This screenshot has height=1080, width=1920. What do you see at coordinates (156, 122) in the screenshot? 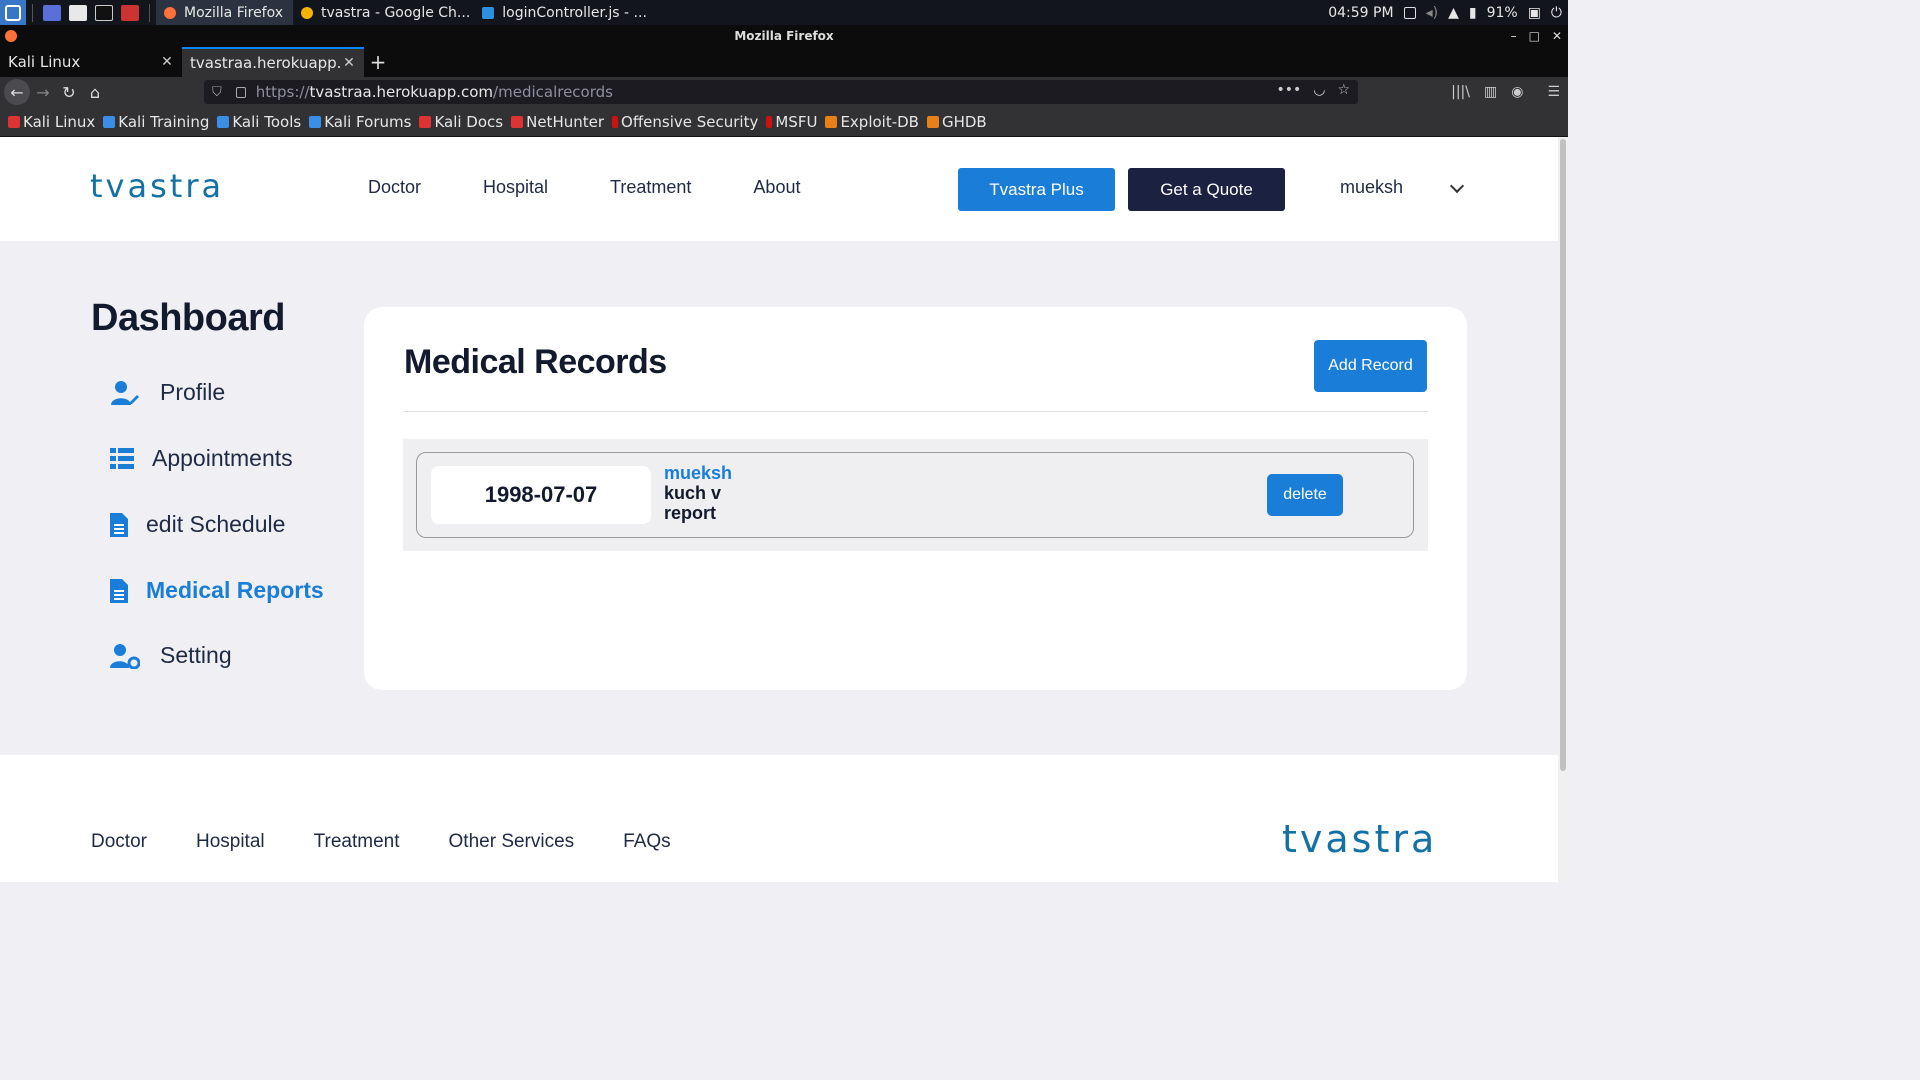
I see `bookmark-kali-training: Kali Training` at bounding box center [156, 122].